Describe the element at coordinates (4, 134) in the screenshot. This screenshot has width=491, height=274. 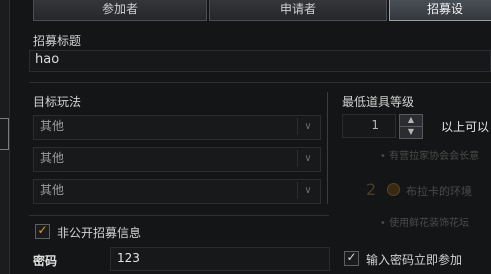
I see `left-panel-selected-frame` at that location.